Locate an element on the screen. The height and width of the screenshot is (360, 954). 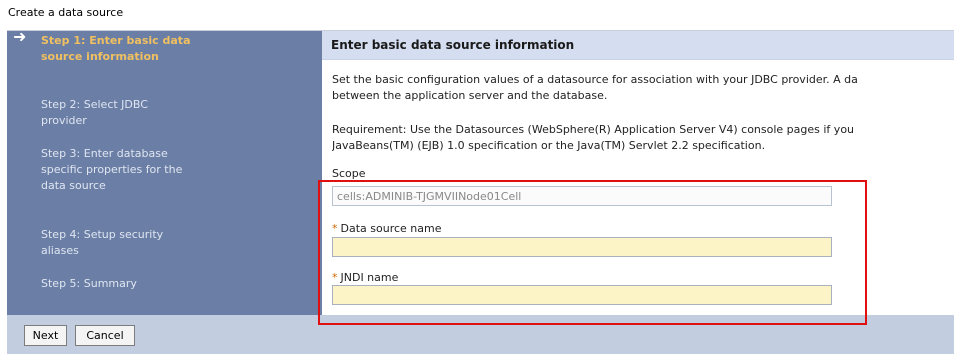
jndi-name-label: * JNDI name is located at coordinates (365, 277).